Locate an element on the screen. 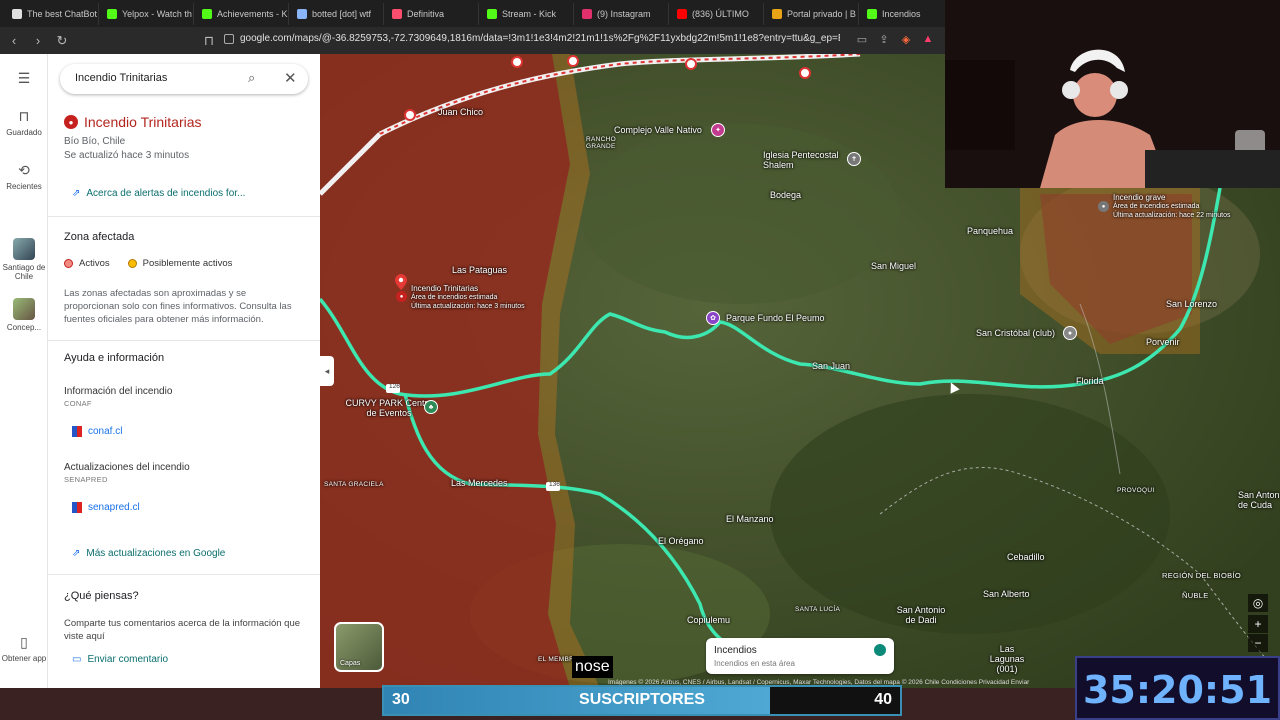 Image resolution: width=1280 pixels, height=720 pixels. map-label-rancho-grande: RANCHO GRANDE is located at coordinates (603, 143).